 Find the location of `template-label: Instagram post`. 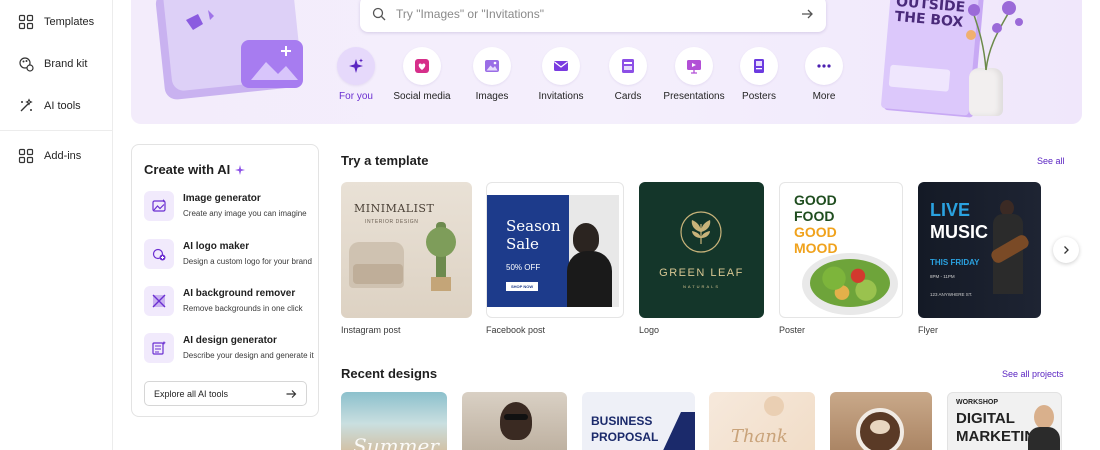

template-label: Instagram post is located at coordinates (371, 330).